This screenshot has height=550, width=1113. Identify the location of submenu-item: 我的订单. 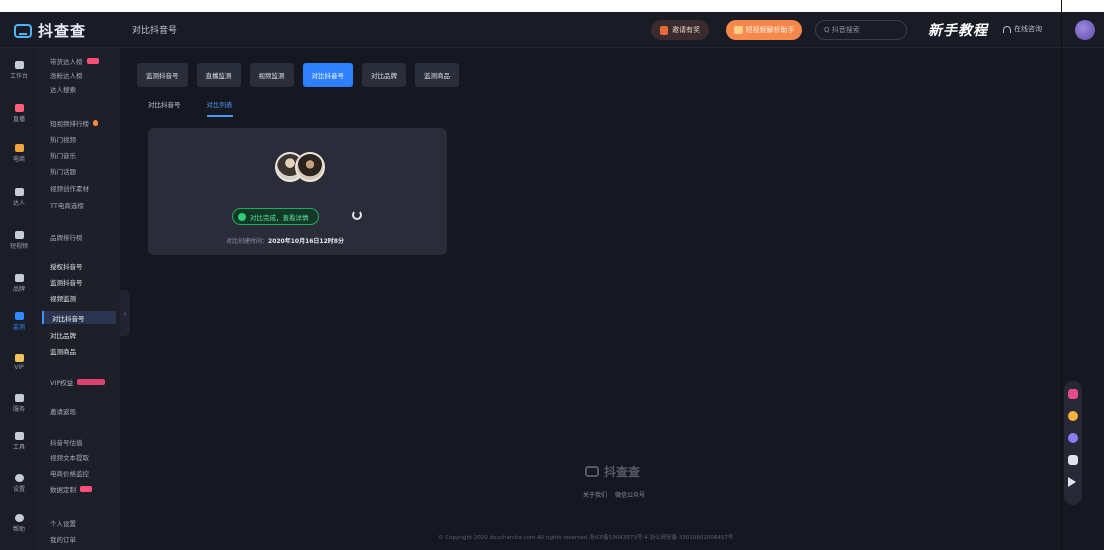
(63, 539).